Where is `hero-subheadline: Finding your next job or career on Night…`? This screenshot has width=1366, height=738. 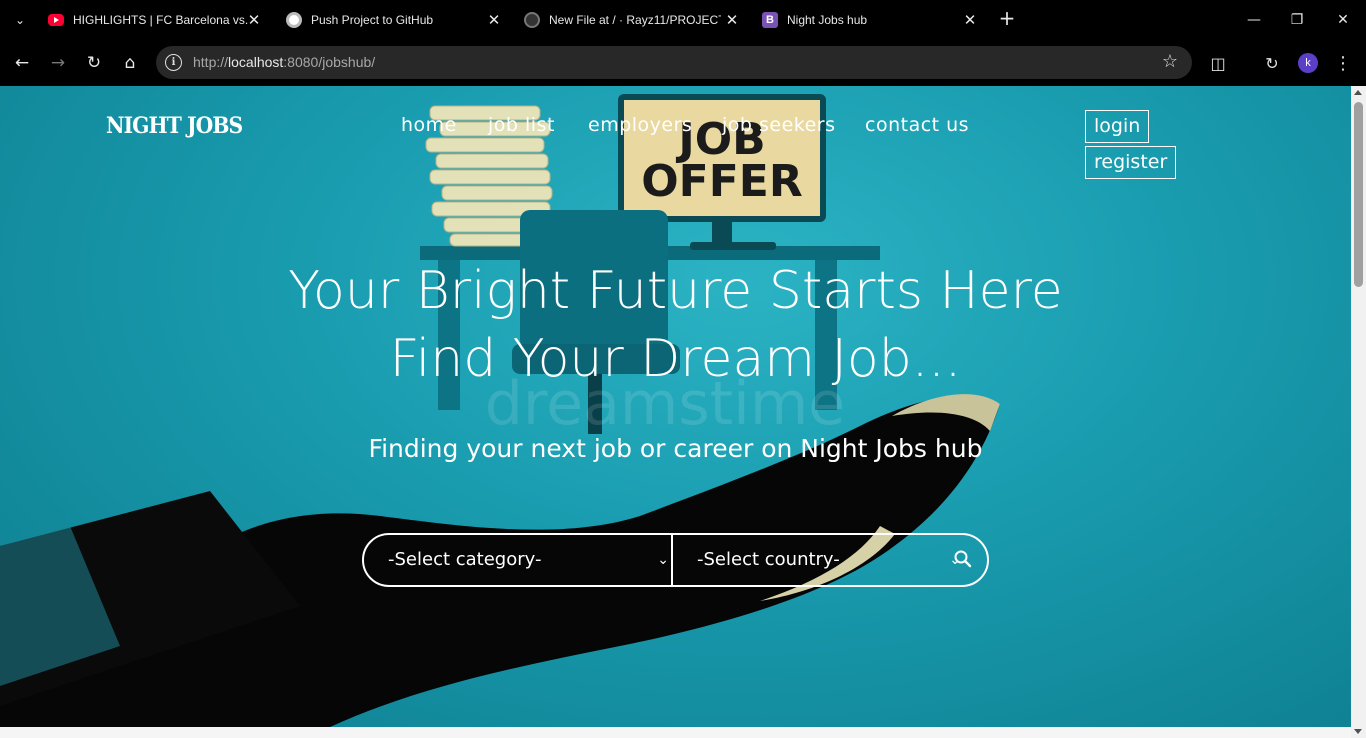 hero-subheadline: Finding your next job or career on Night… is located at coordinates (675, 448).